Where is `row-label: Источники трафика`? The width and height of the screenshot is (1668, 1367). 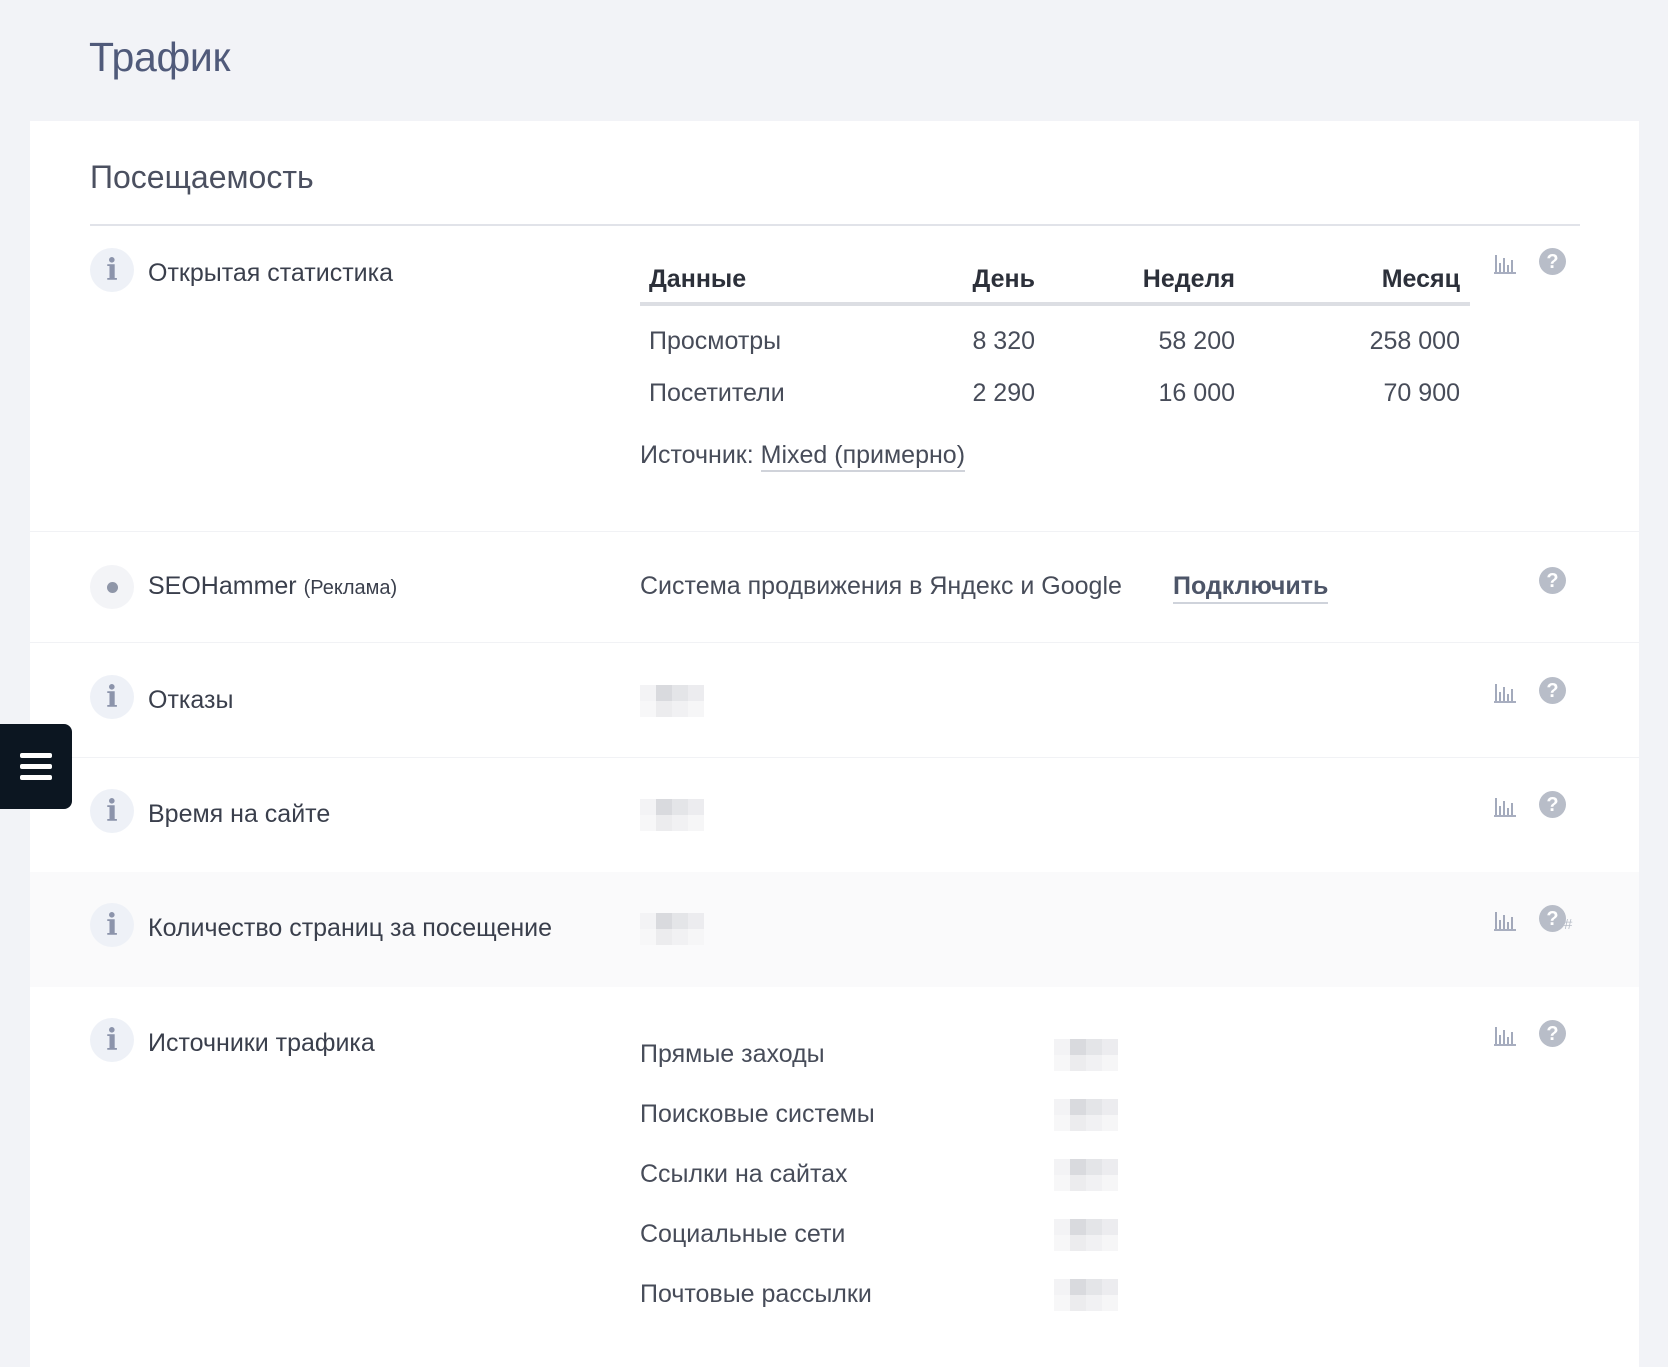 row-label: Источники трафика is located at coordinates (261, 1043).